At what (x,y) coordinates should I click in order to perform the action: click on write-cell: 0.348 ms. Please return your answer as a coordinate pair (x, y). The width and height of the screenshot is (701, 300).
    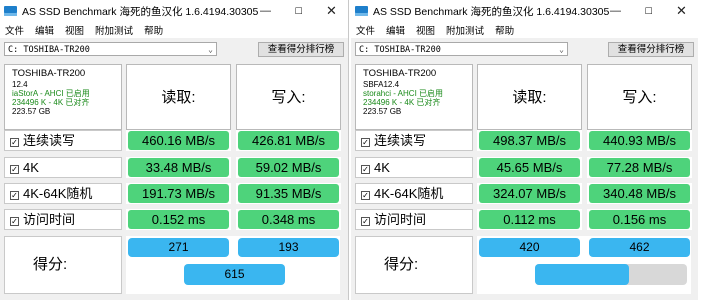
    Looking at the image, I should click on (288, 219).